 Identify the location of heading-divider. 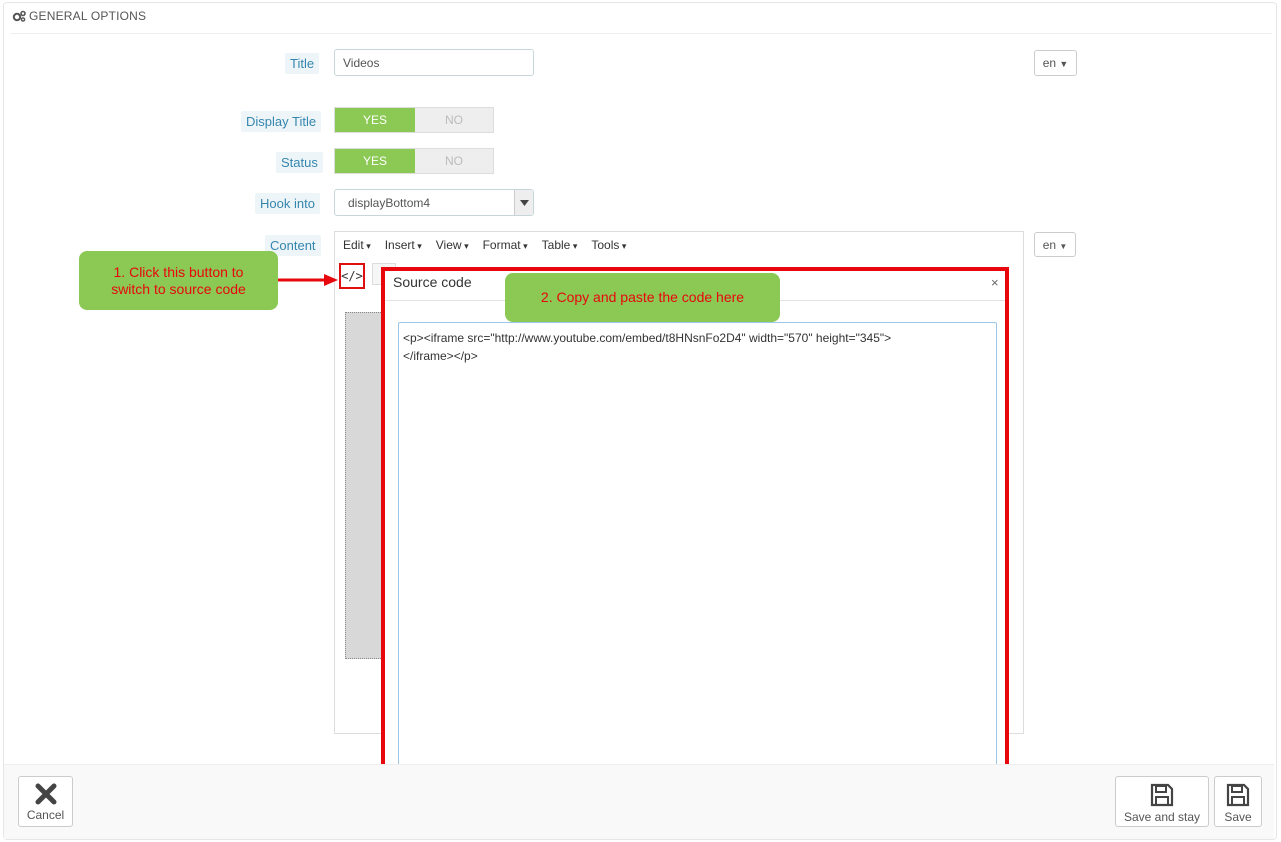
(641, 33).